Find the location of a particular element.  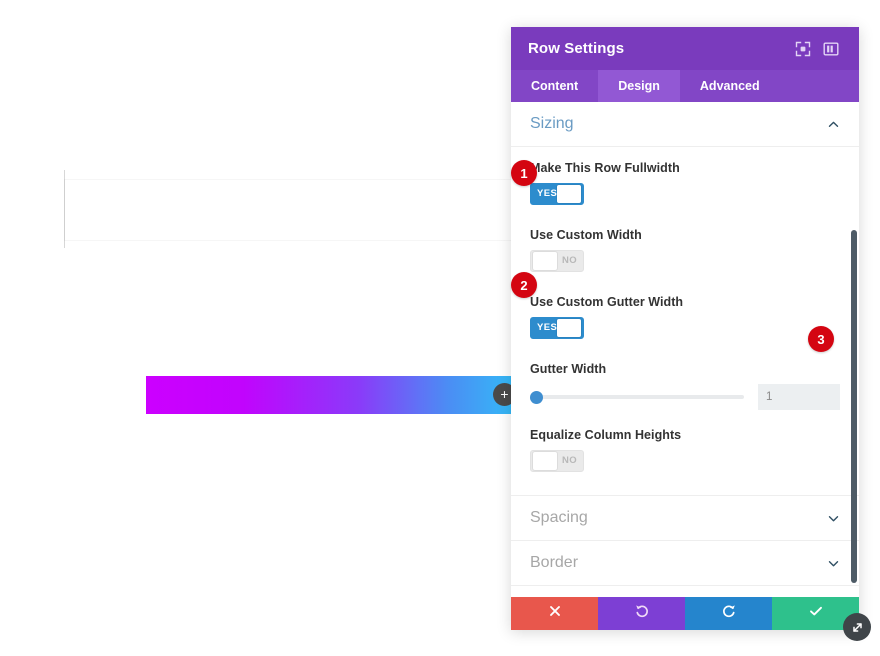

section-header-border: Border is located at coordinates (685, 563).